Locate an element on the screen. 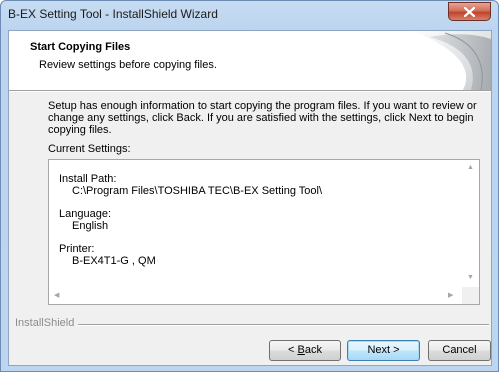 The width and height of the screenshot is (499, 372). header-separator is located at coordinates (250, 91).